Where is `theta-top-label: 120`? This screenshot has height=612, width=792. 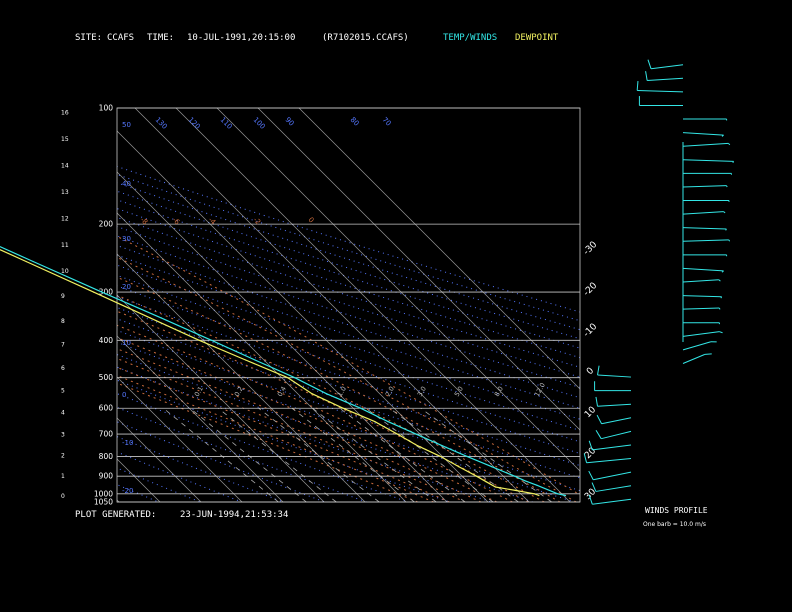
theta-top-label: 120 is located at coordinates (194, 123).